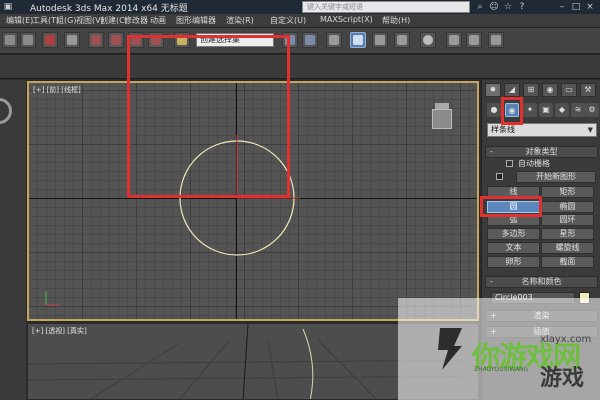  What do you see at coordinates (501, 369) in the screenshot?
I see `watermark-pinyin: ZHAOYOUXIWANG` at bounding box center [501, 369].